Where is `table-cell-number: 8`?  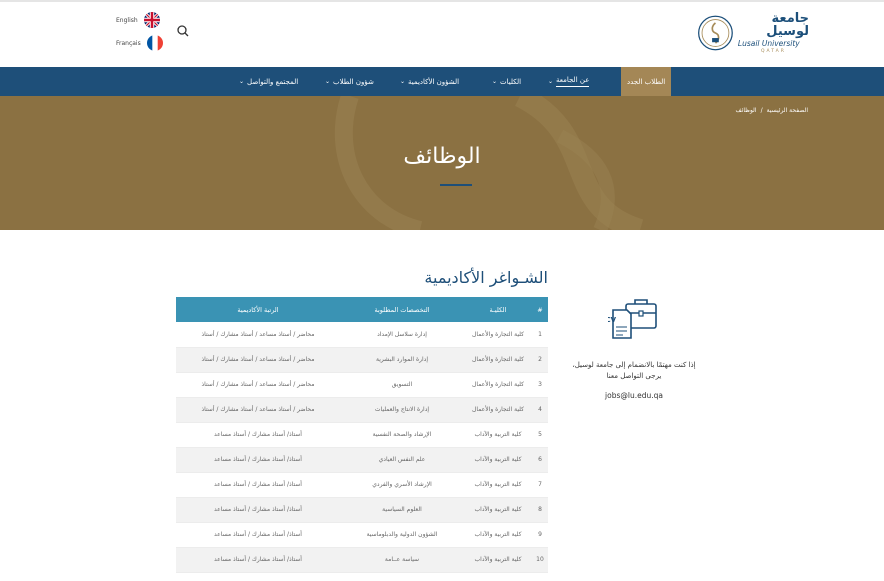 table-cell-number: 8 is located at coordinates (540, 510).